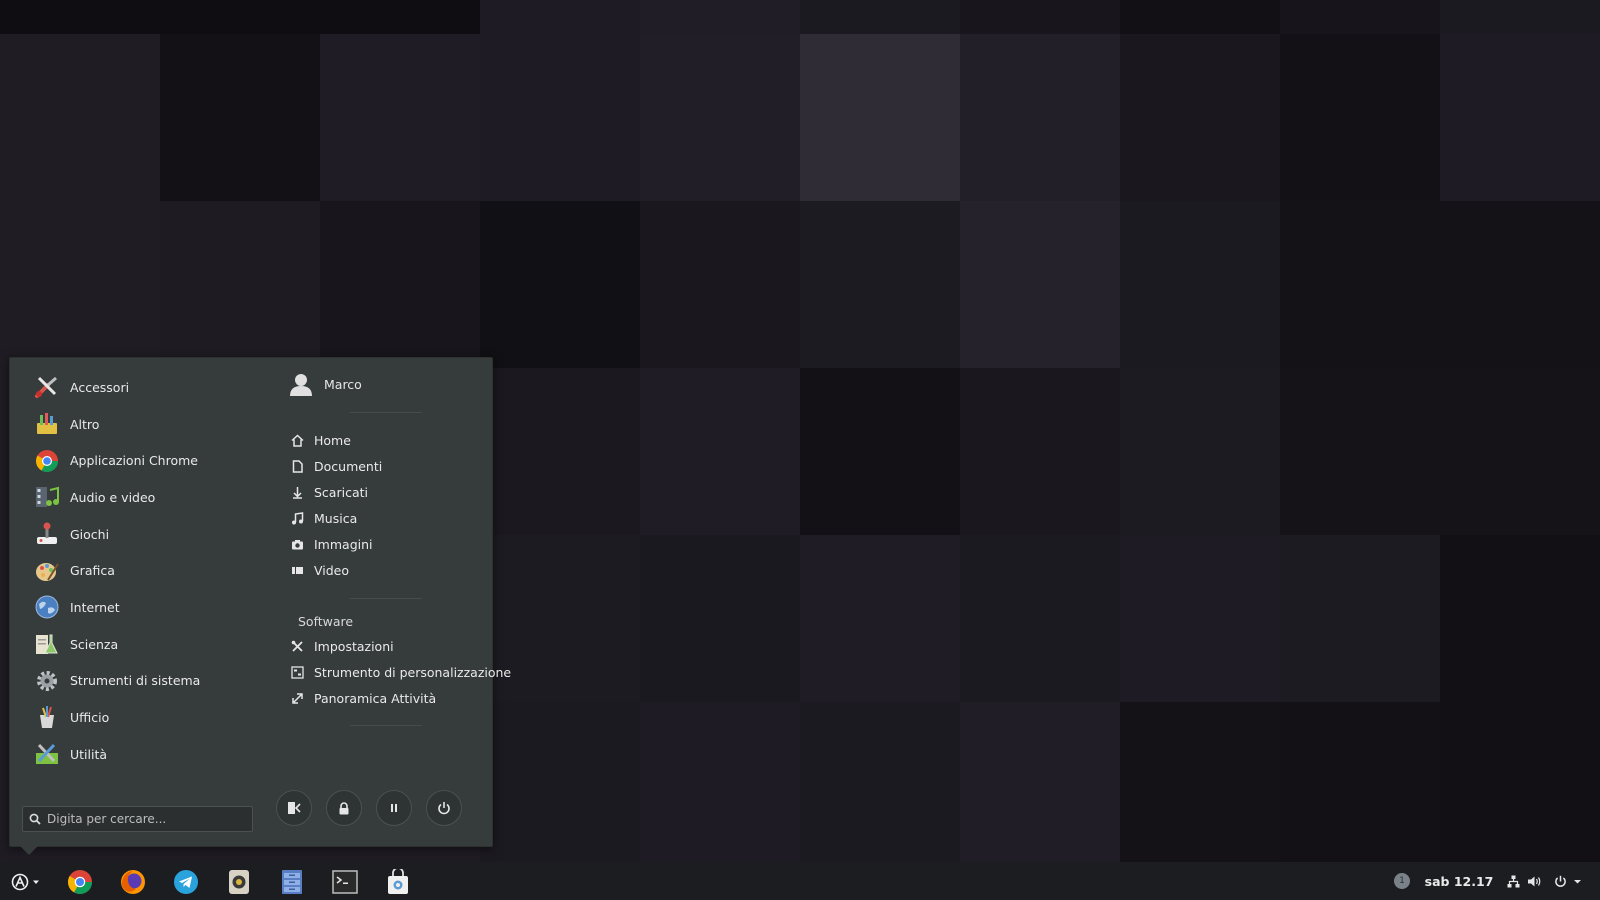 The width and height of the screenshot is (1600, 900). What do you see at coordinates (386, 598) in the screenshot?
I see `separator` at bounding box center [386, 598].